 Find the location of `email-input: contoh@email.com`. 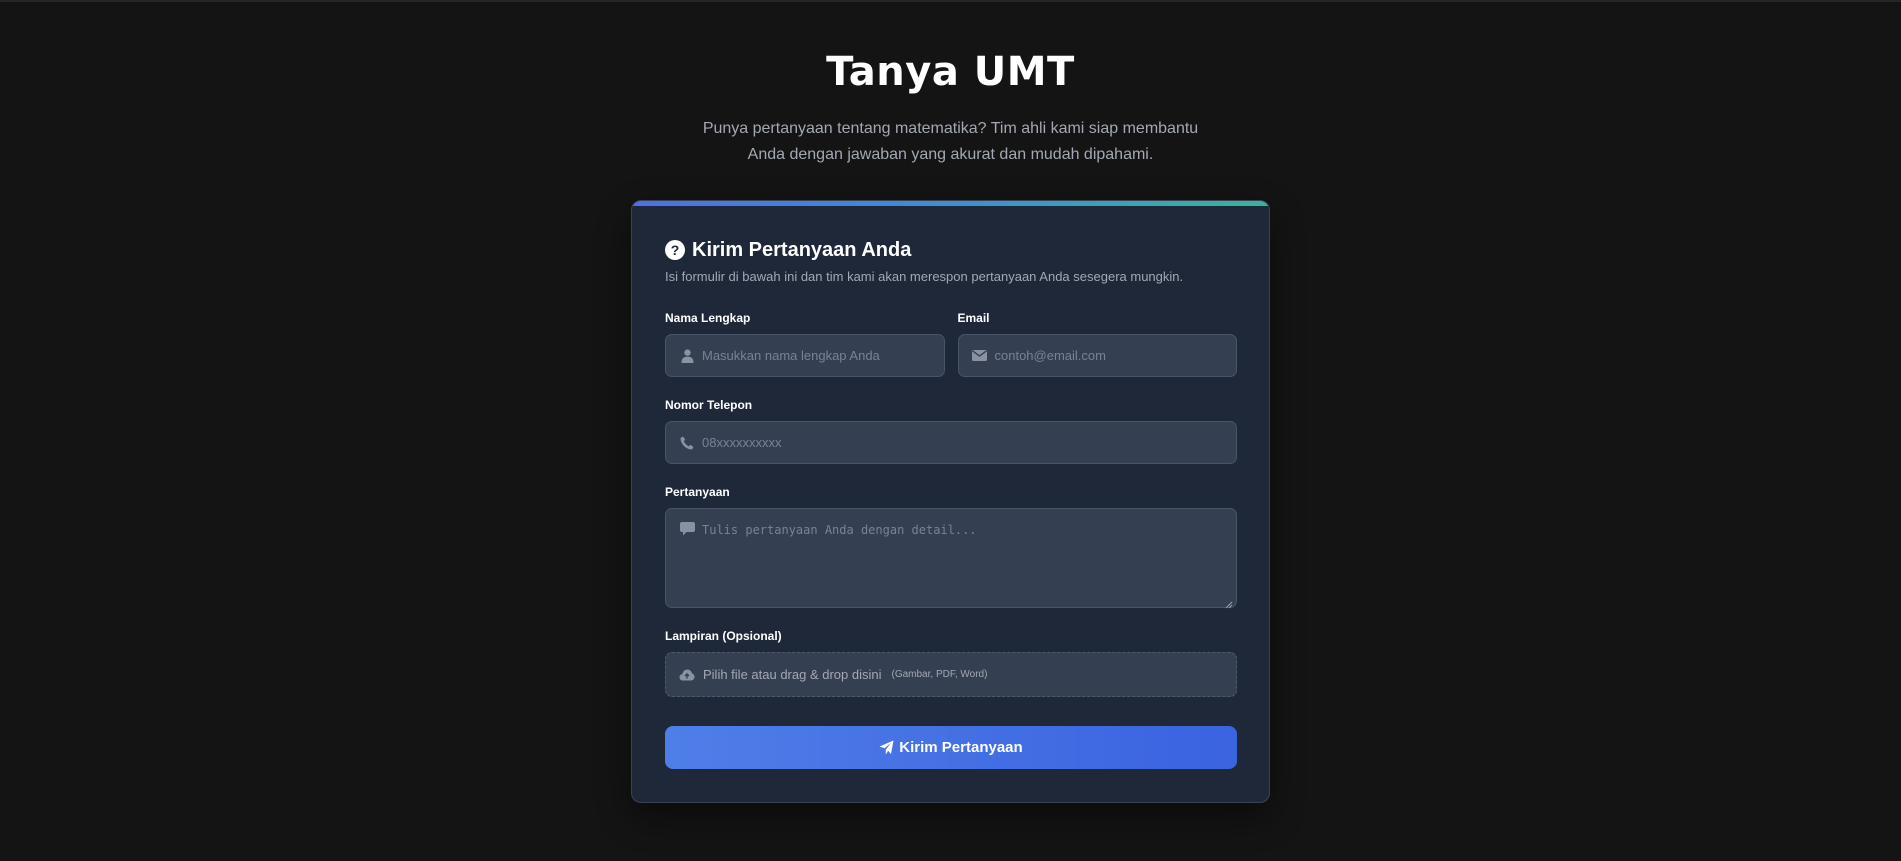

email-input: contoh@email.com is located at coordinates (1097, 355).